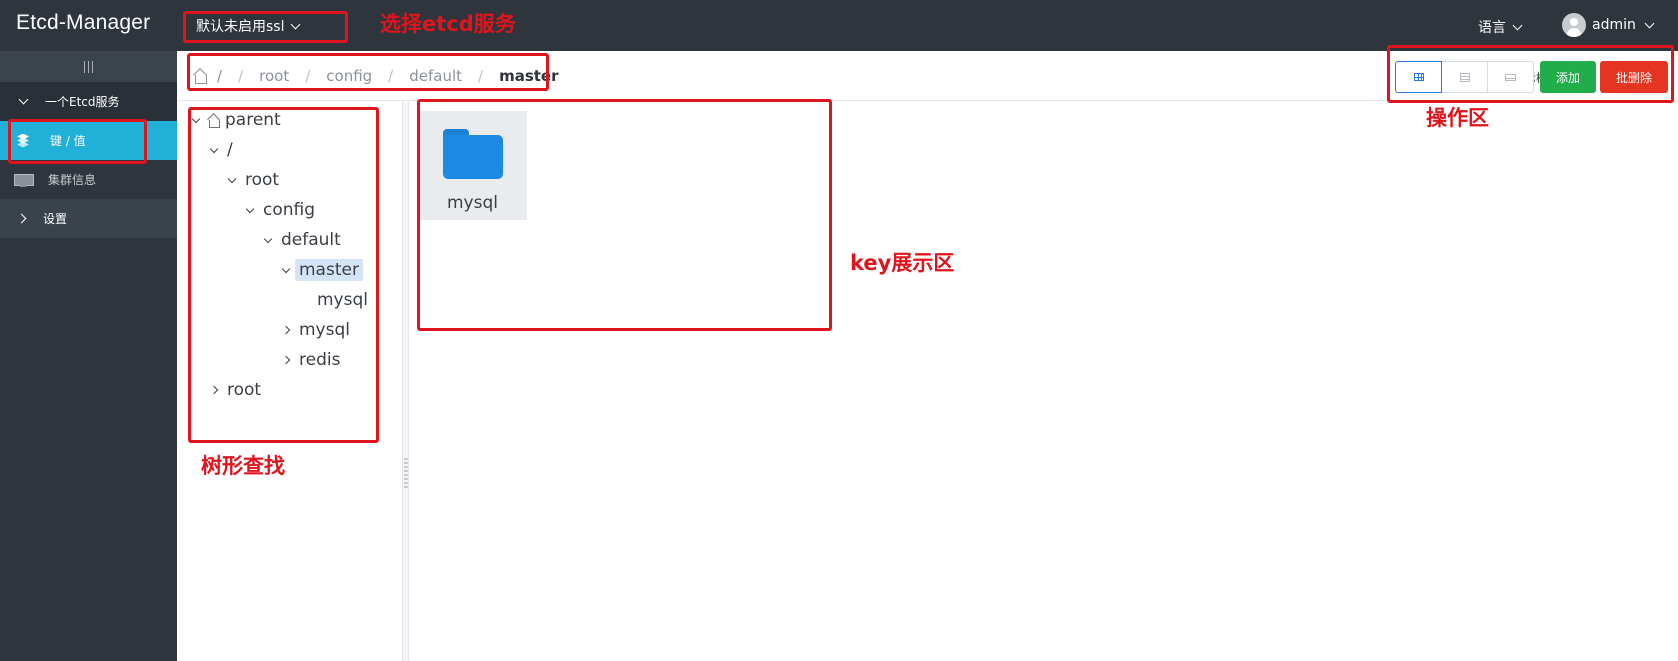 The height and width of the screenshot is (661, 1678). I want to click on layers-icon, so click(23, 140).